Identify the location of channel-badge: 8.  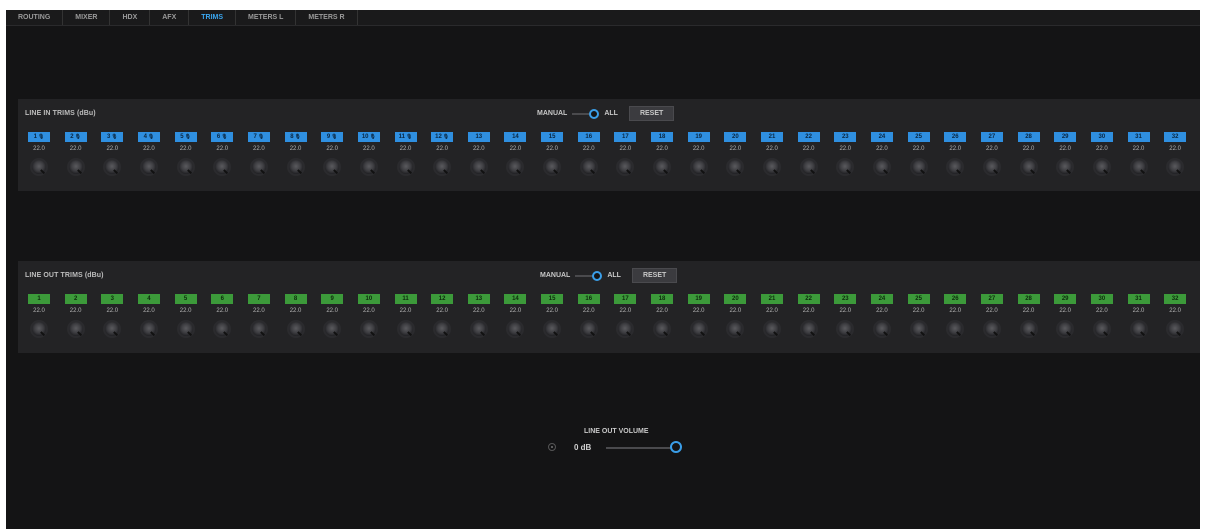
(295, 299).